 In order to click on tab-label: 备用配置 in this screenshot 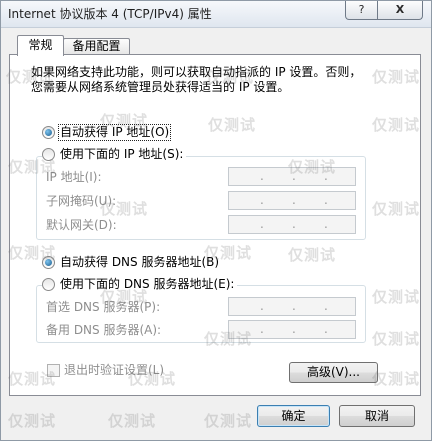, I will do `click(96, 46)`.